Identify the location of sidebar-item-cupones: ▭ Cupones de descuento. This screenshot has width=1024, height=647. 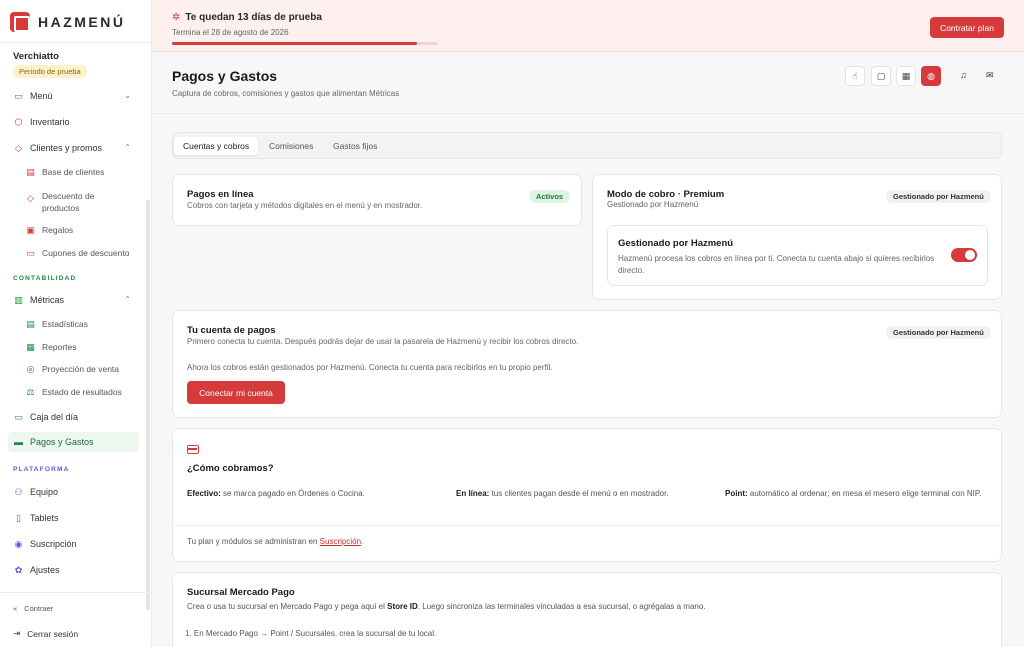
(79, 253).